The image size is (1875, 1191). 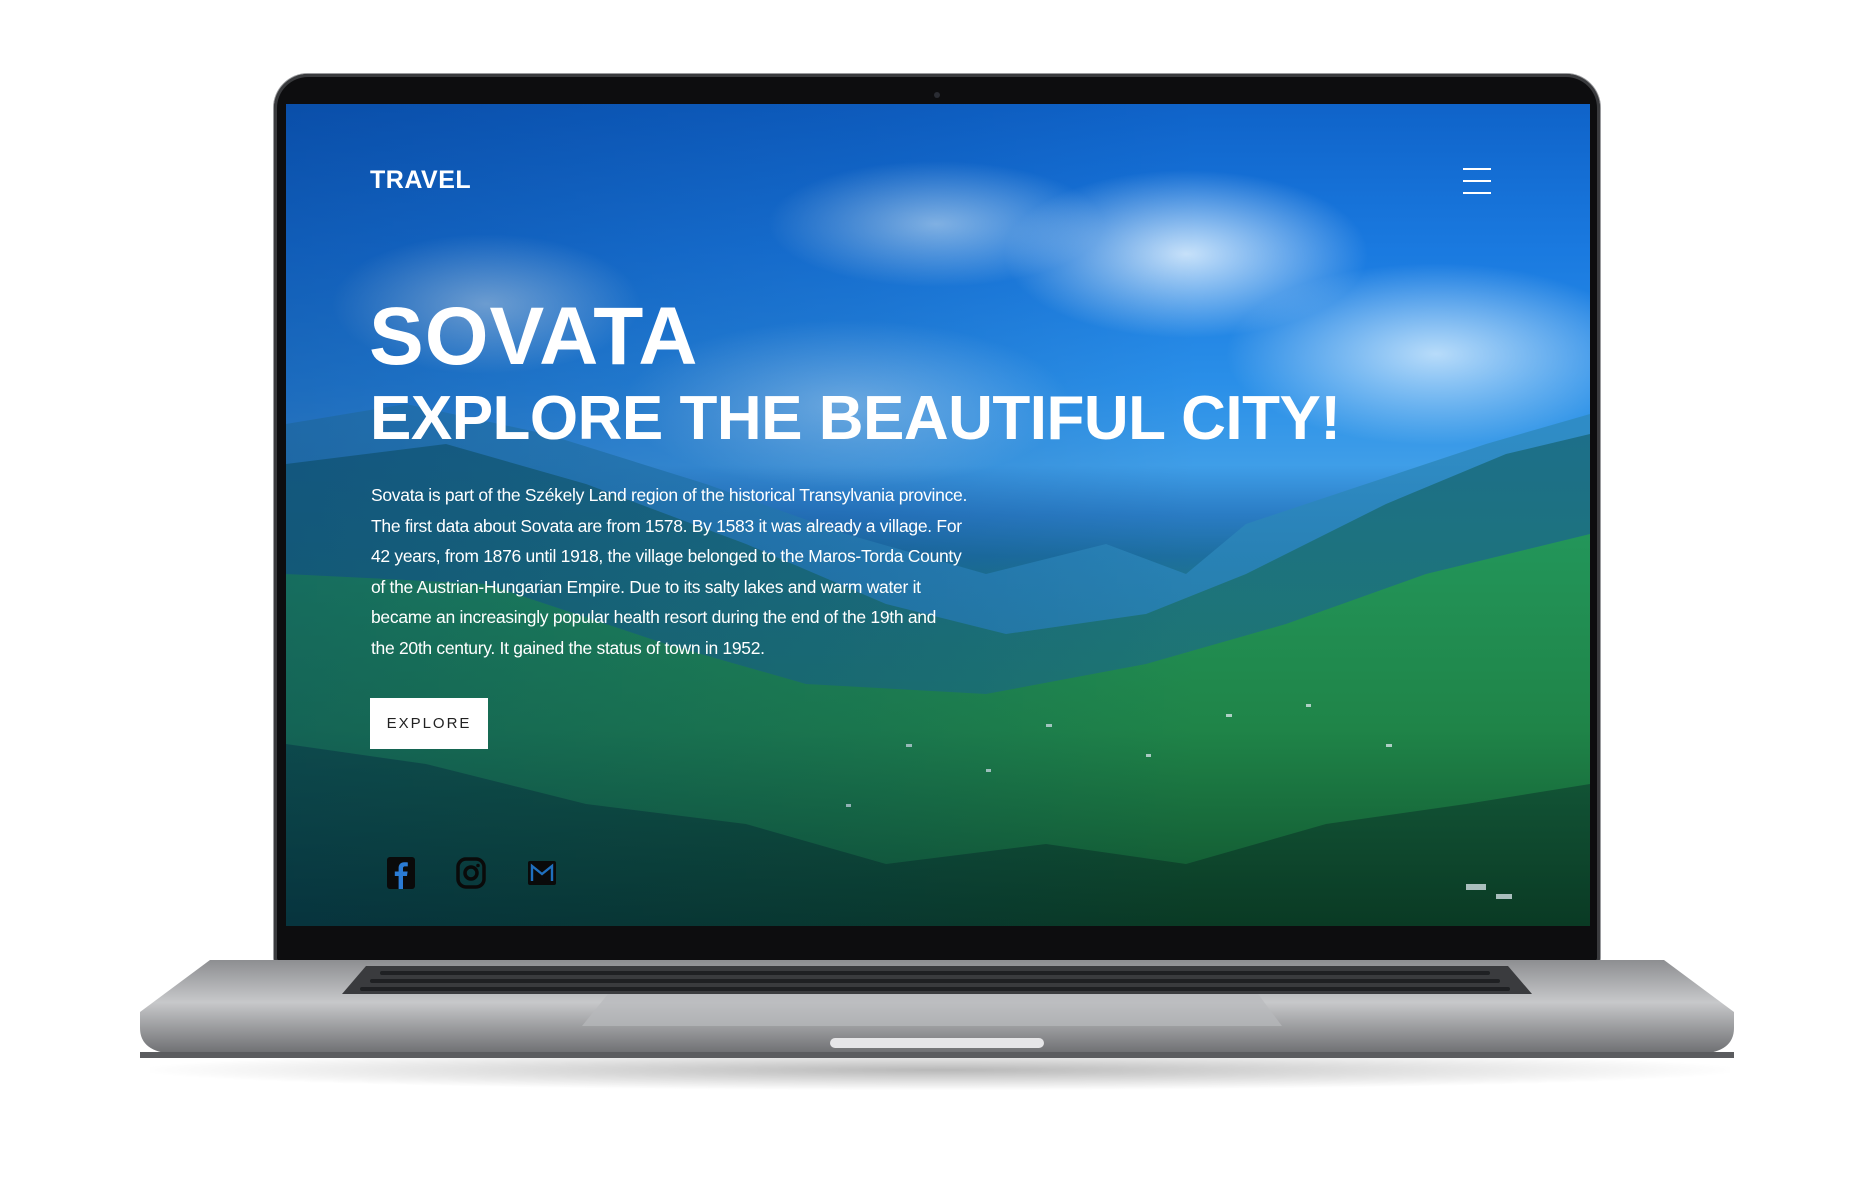 I want to click on facebook-icon, so click(x=401, y=873).